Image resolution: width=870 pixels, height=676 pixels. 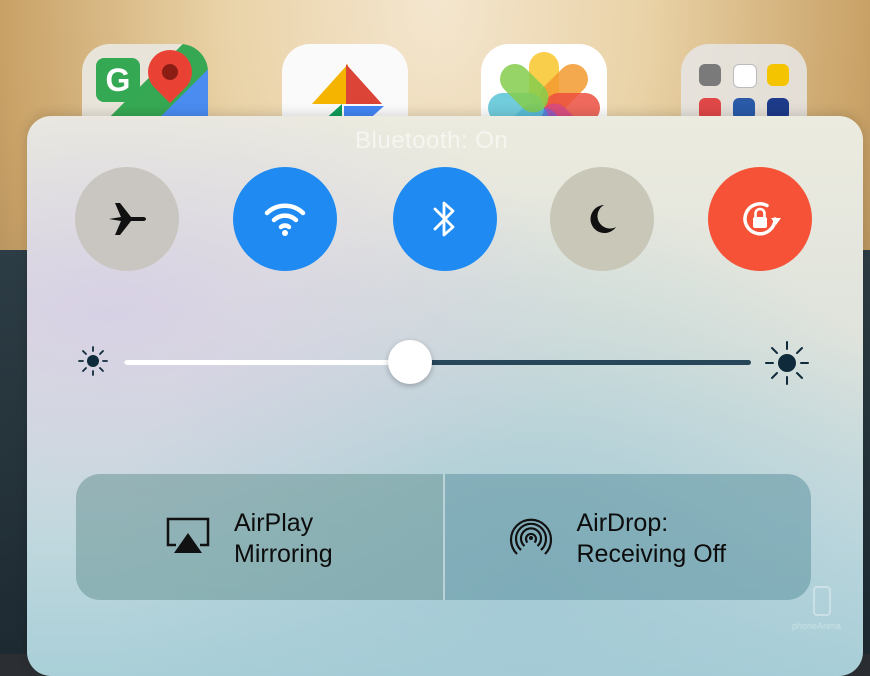 I want to click on bluetooth-icon, so click(x=444, y=219).